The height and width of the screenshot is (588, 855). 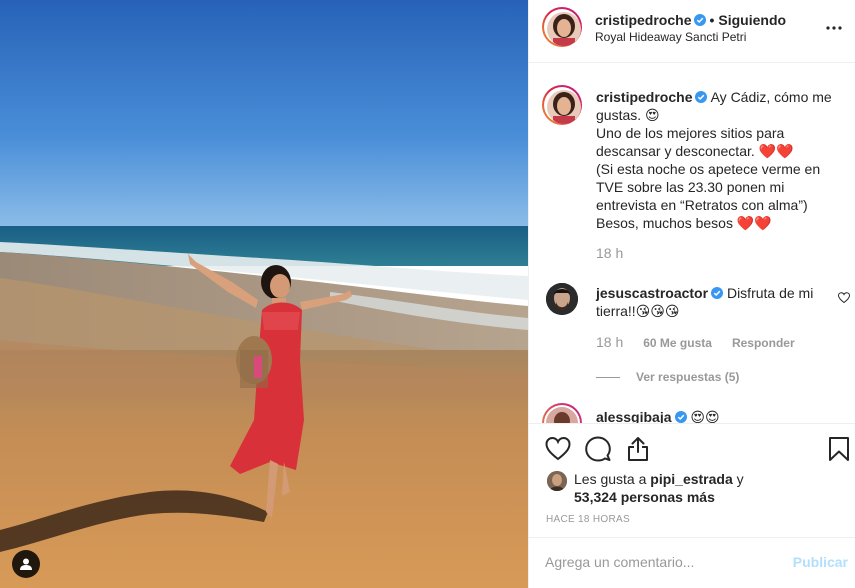 I want to click on second-comment-block: alessgibaja 😍😍, so click(x=658, y=416).